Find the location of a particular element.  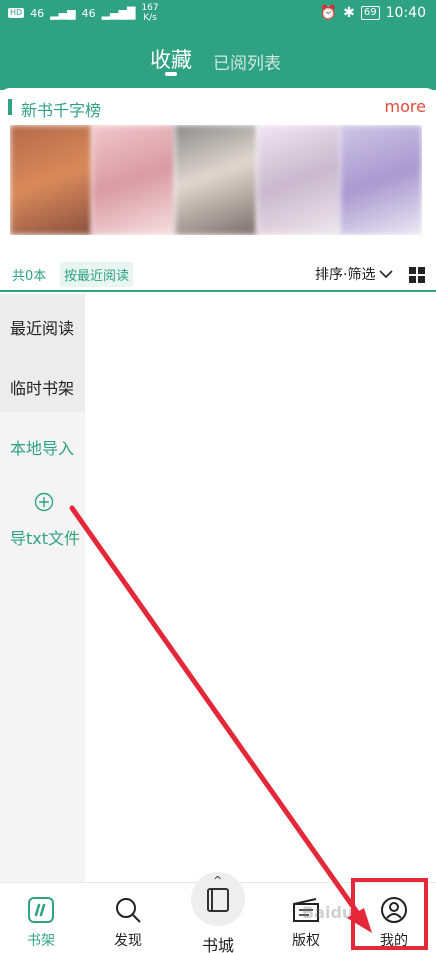

book-cover-carousel is located at coordinates (216, 180).